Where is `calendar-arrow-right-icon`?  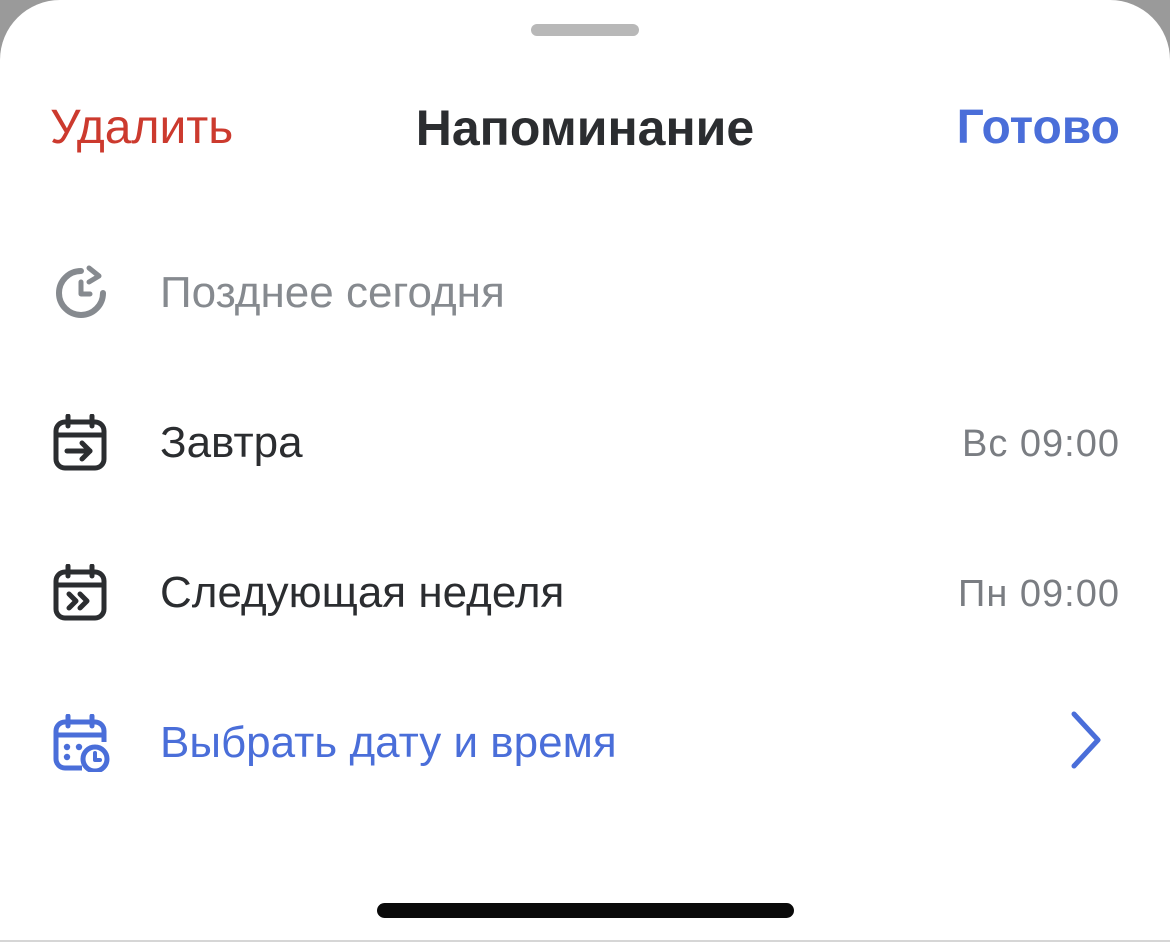 calendar-arrow-right-icon is located at coordinates (80, 442).